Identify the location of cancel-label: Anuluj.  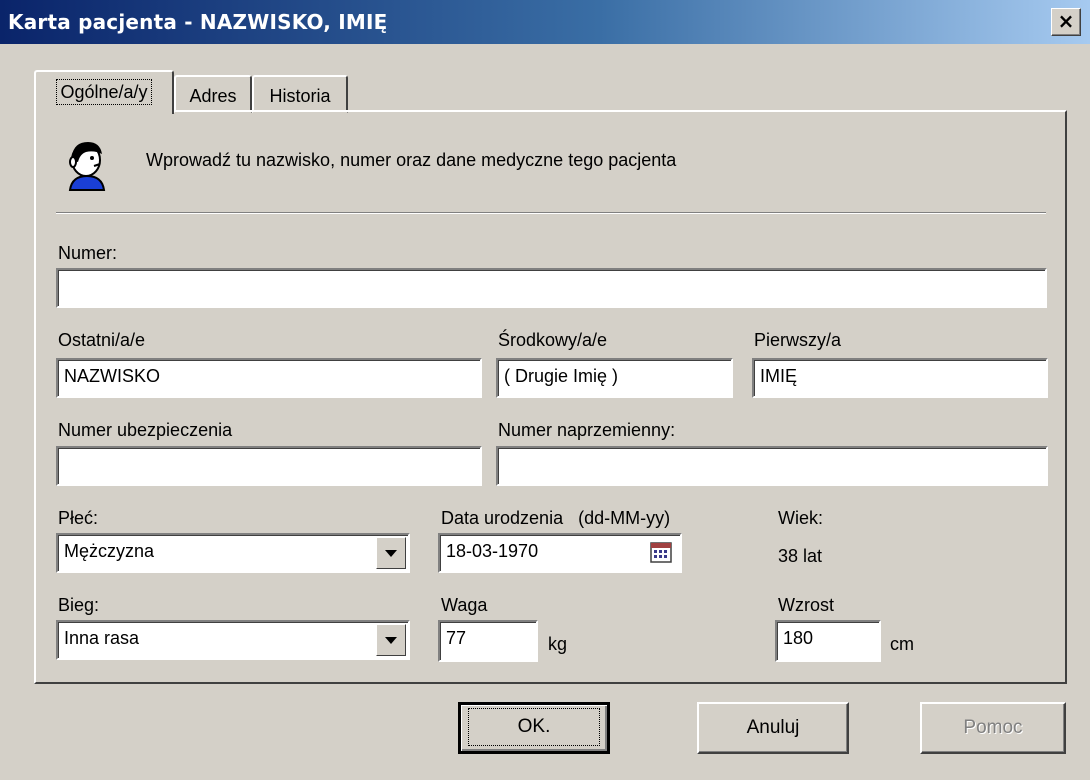
(773, 727).